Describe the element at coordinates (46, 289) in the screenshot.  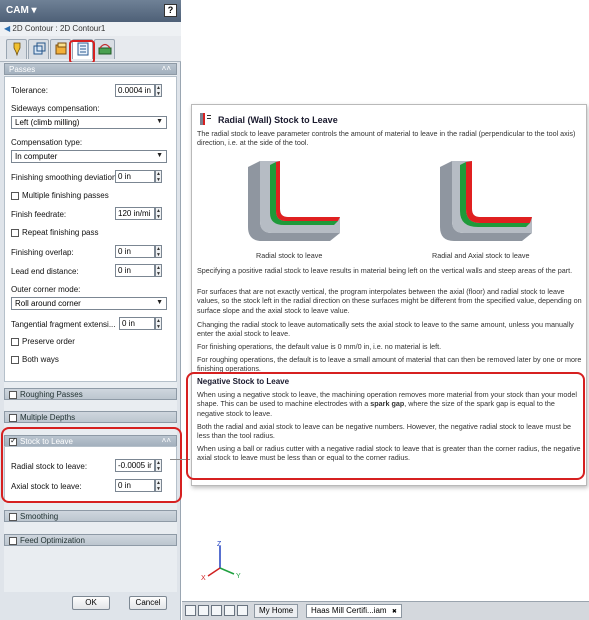
I see `outer-corner-label: Outer corner mode:` at that location.